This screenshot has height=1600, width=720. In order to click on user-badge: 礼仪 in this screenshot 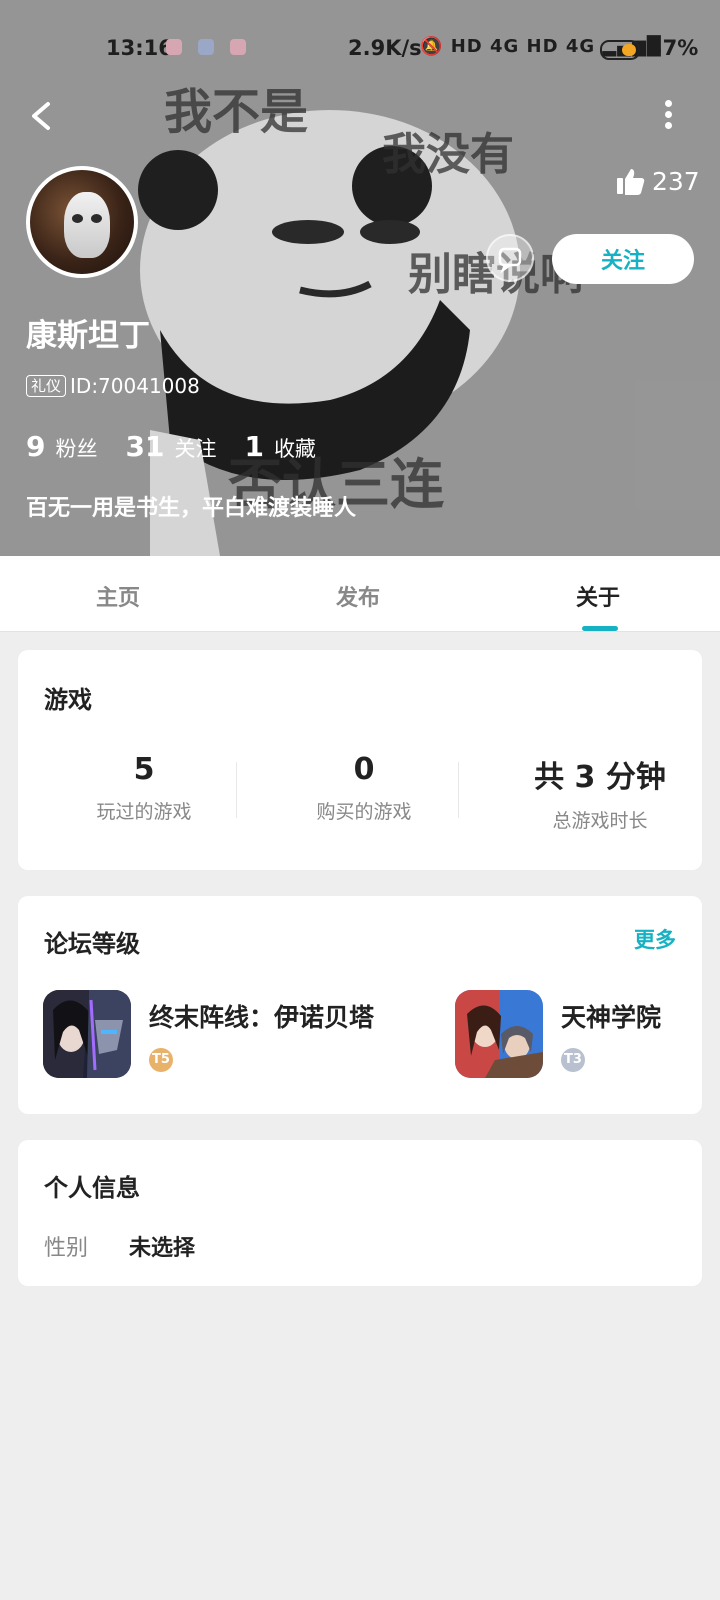, I will do `click(46, 386)`.